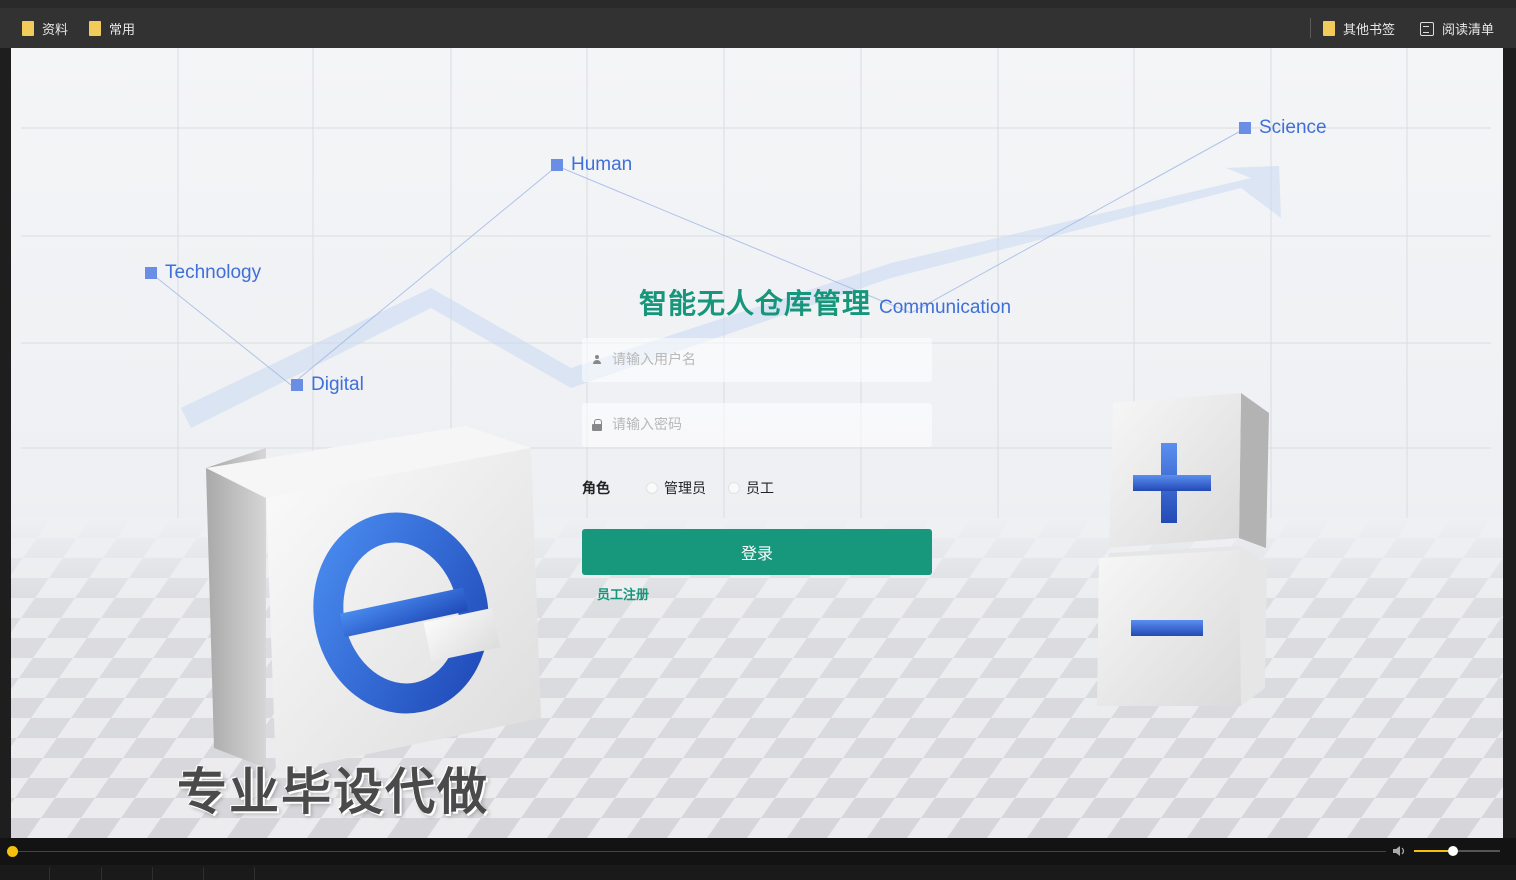  What do you see at coordinates (1468, 30) in the screenshot?
I see `reading-list-label: 阅读清单` at bounding box center [1468, 30].